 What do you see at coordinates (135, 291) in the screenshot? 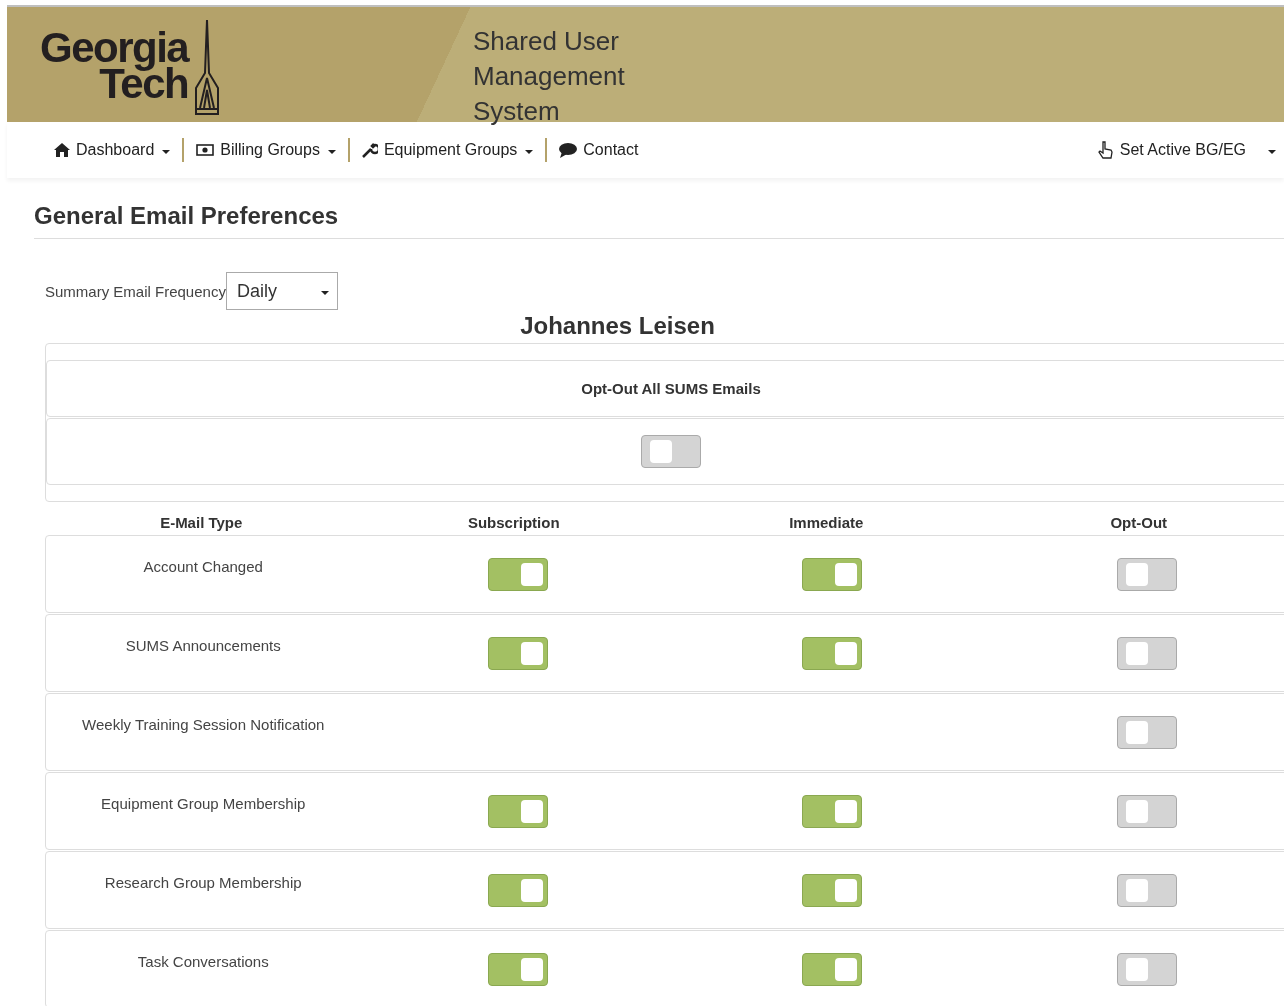
I see `field-label: Summary Email Frequency` at bounding box center [135, 291].